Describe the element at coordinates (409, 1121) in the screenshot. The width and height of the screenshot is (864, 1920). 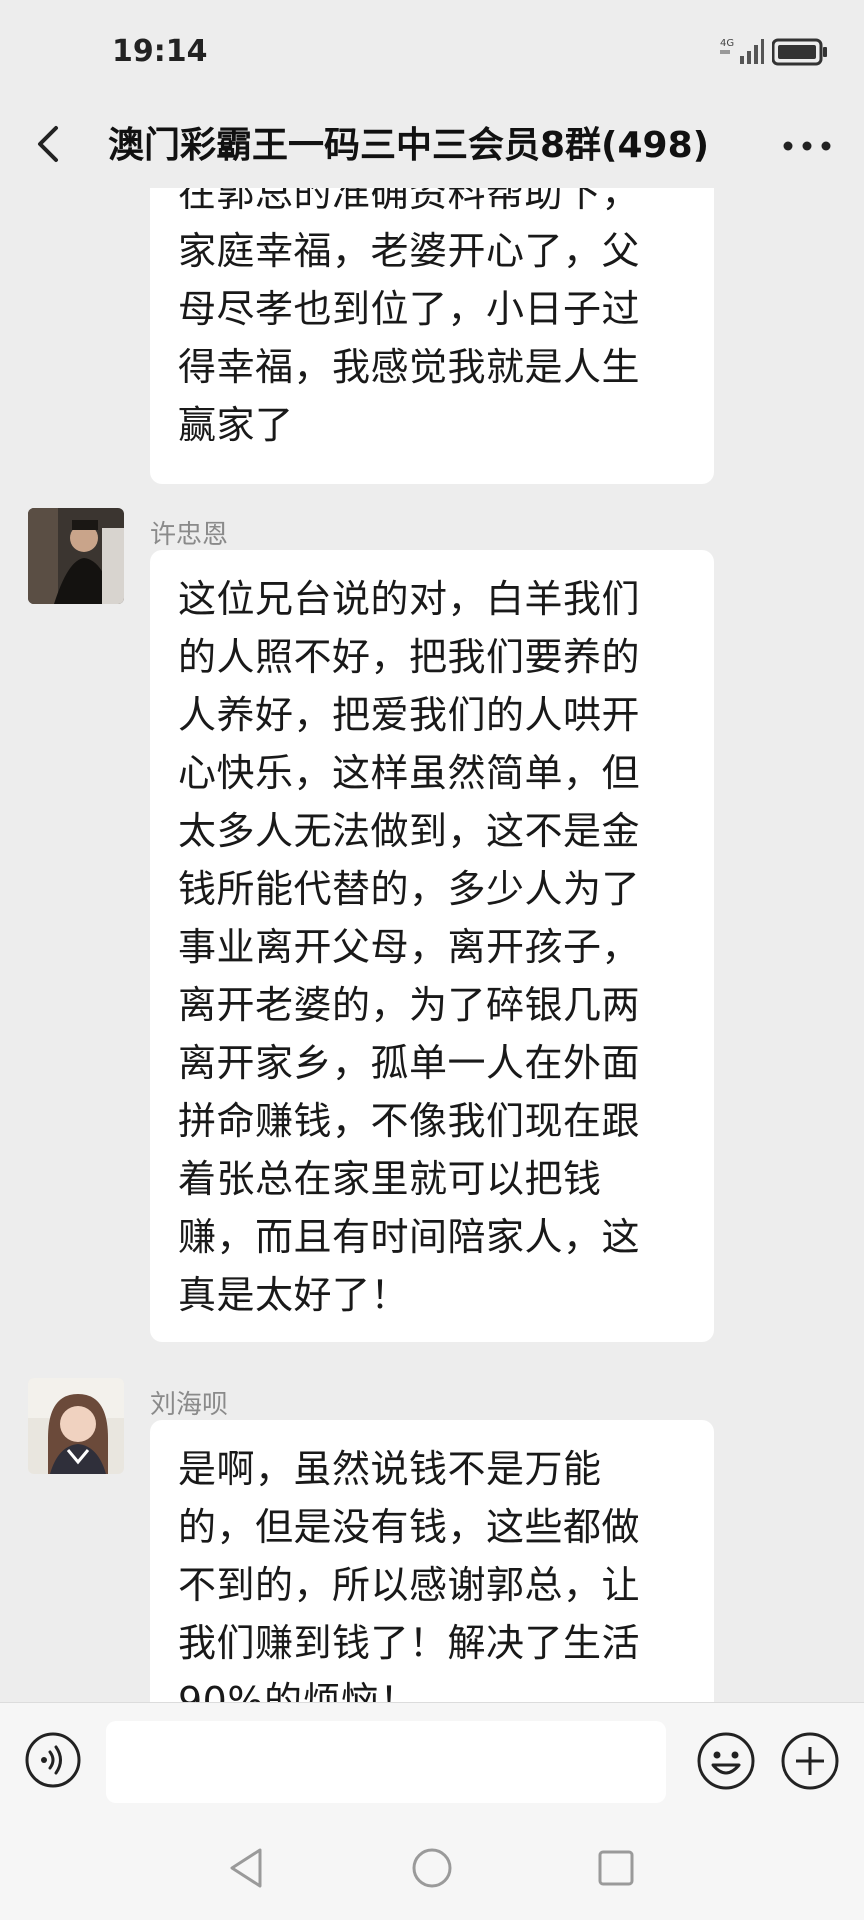
I see `message-line: 拼命赚钱，不像我们现在跟` at that location.